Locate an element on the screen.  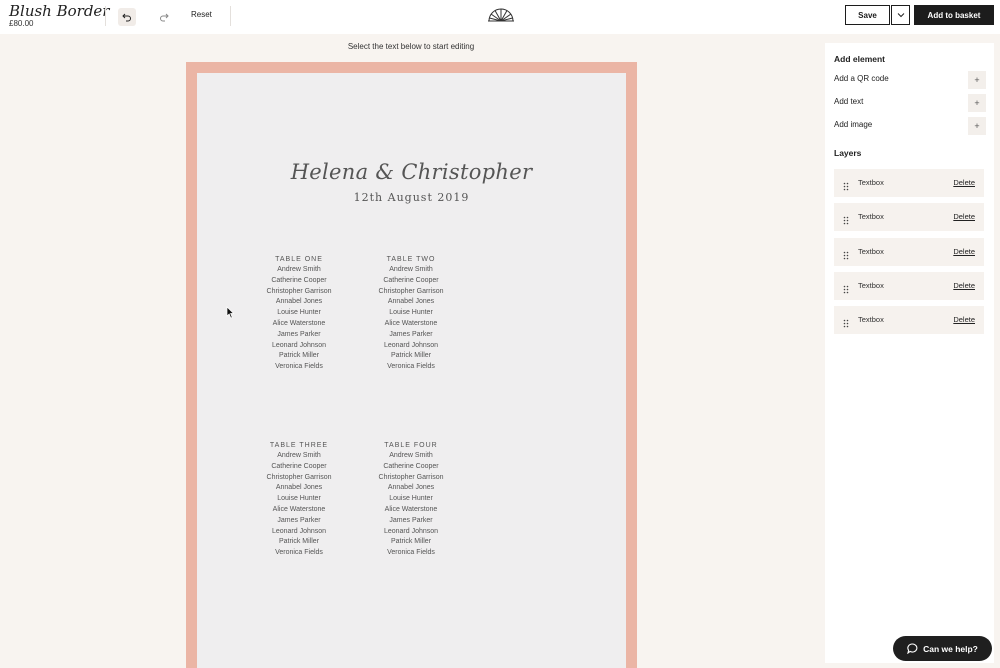
add-qr-code-row: Add a QR code + is located at coordinates (910, 80).